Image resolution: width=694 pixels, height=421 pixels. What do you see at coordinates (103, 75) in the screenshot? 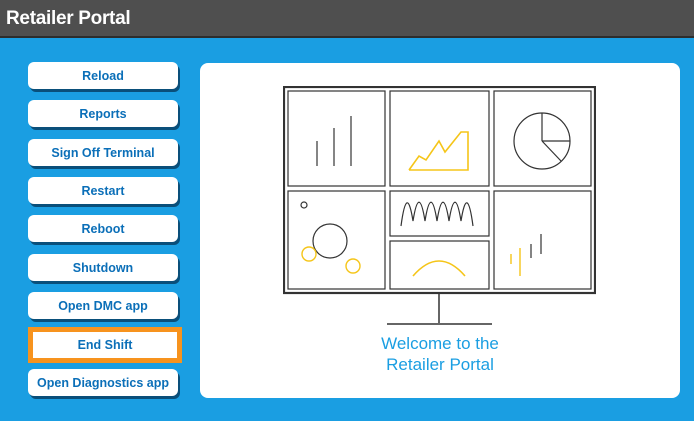
I see `reload-button: Reload` at bounding box center [103, 75].